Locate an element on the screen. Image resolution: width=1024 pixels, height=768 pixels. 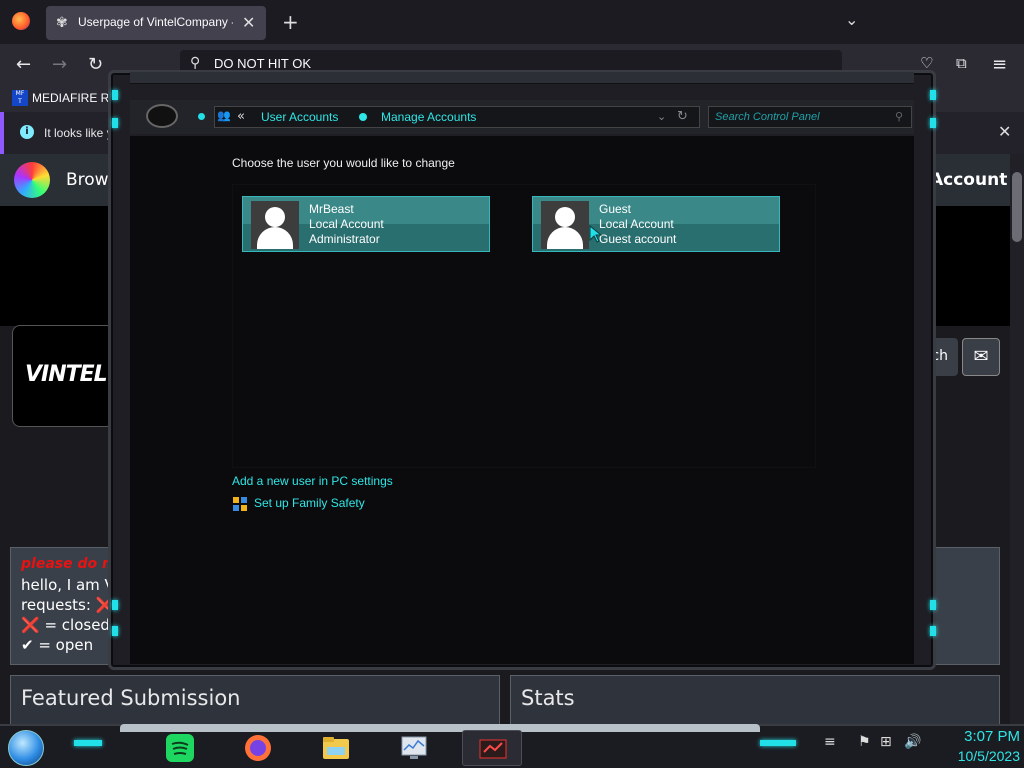
forward-icon: → is located at coordinates (59, 64).